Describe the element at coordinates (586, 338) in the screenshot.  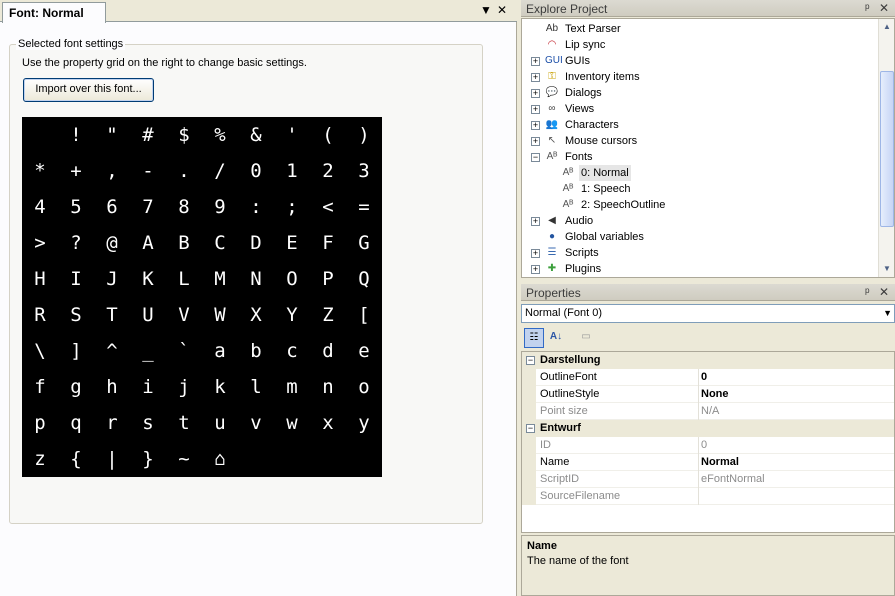
I see `property-pages-button: ▭` at that location.